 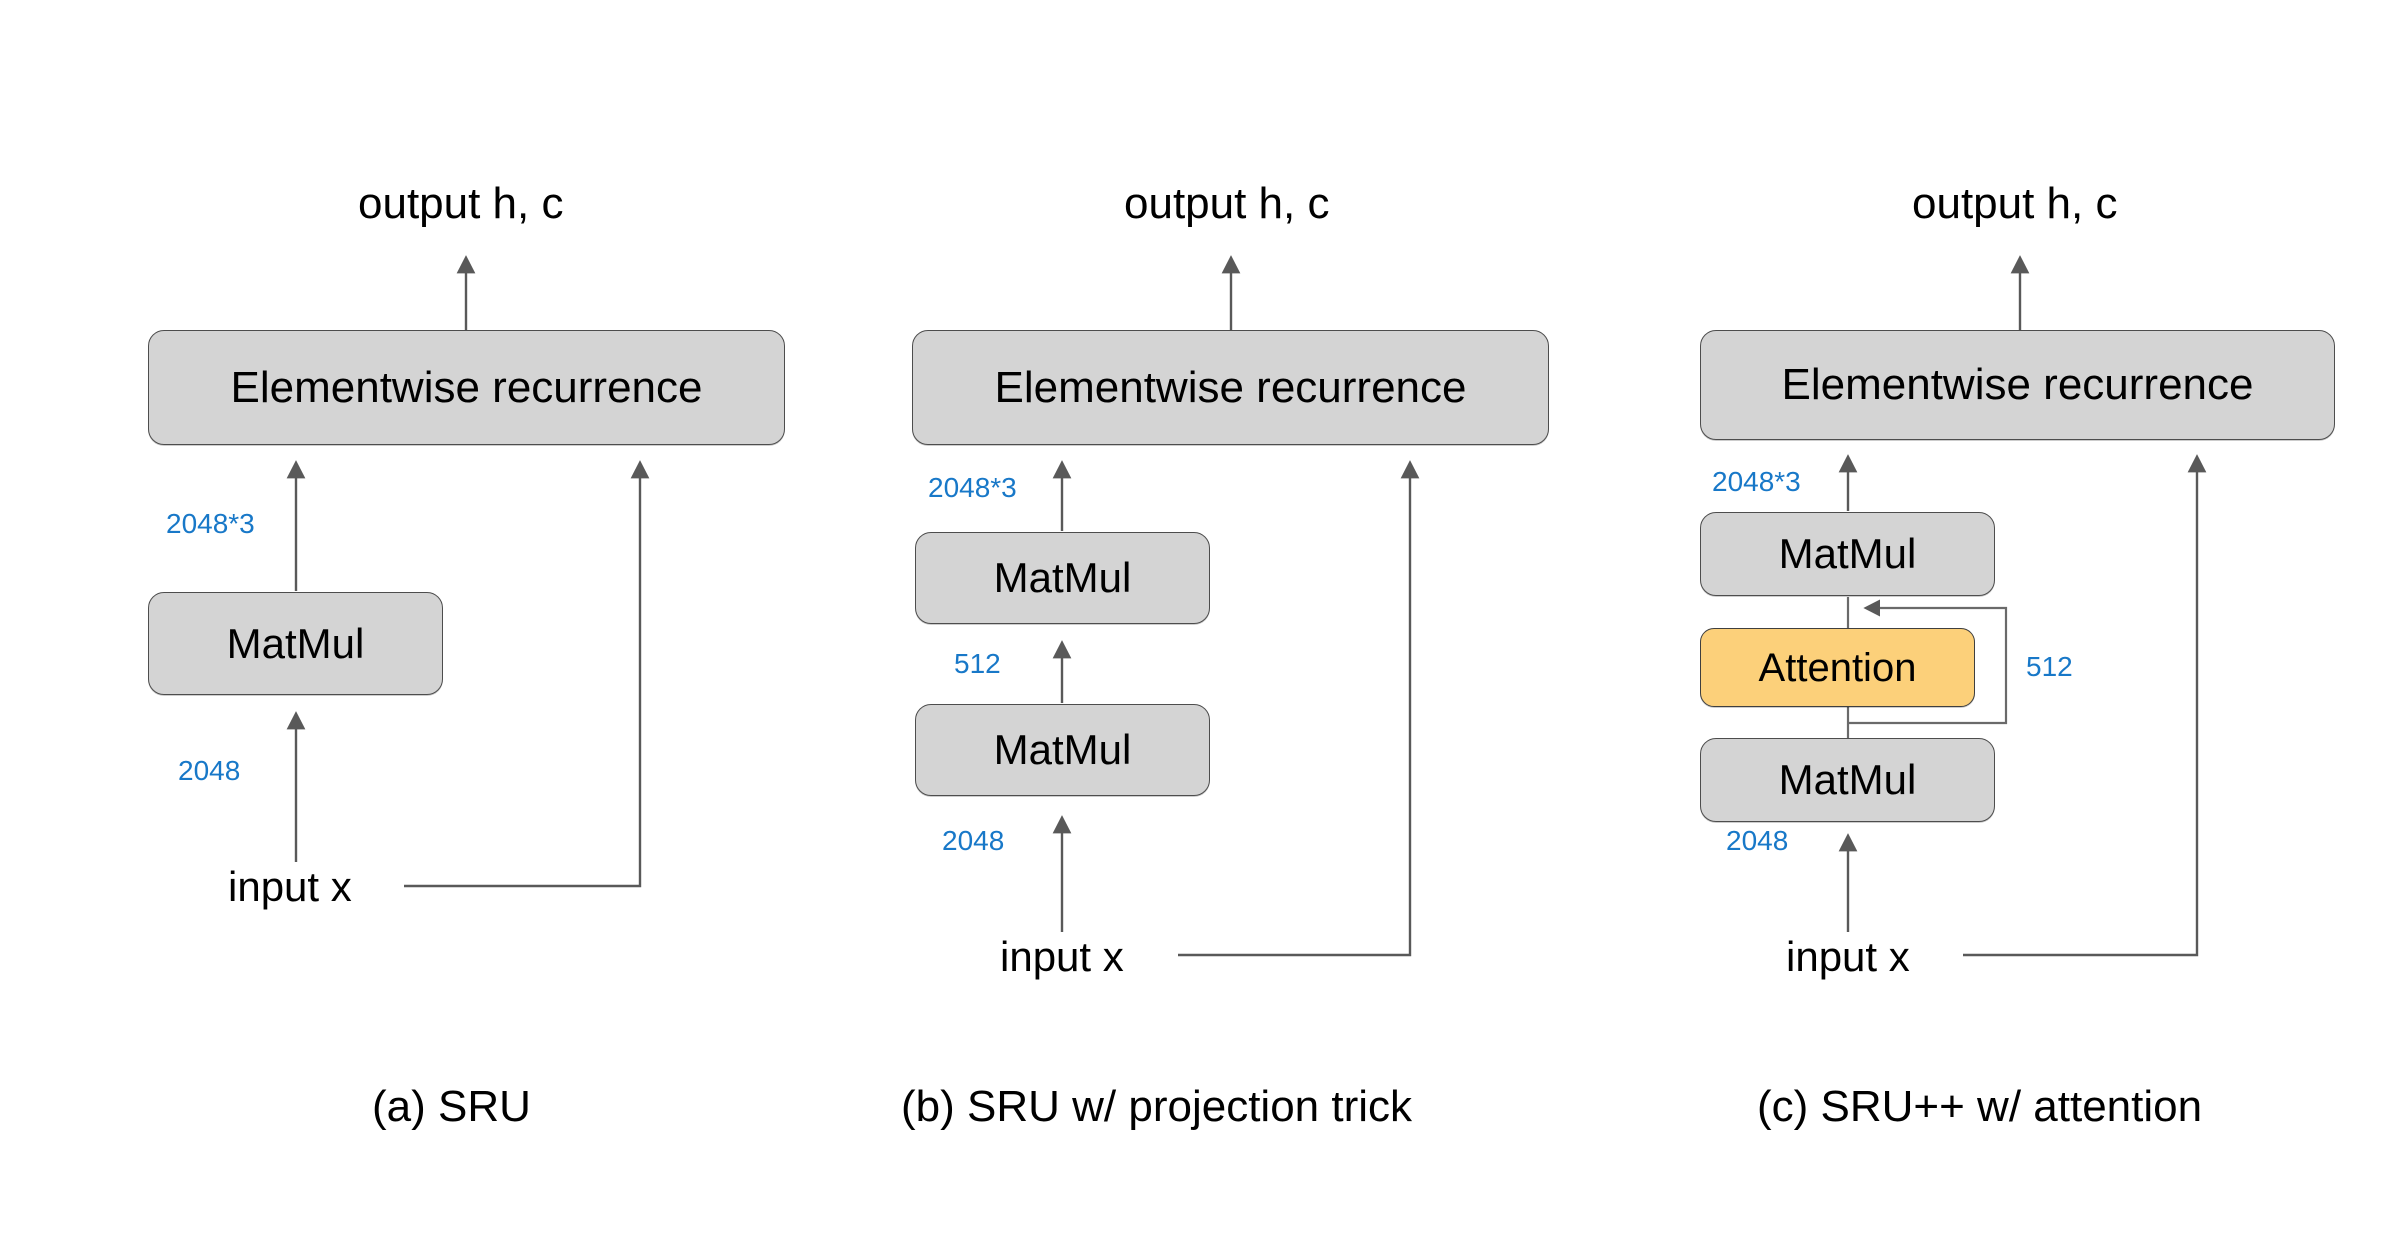 I want to click on edge-label-c-512: 512, so click(x=2049, y=666).